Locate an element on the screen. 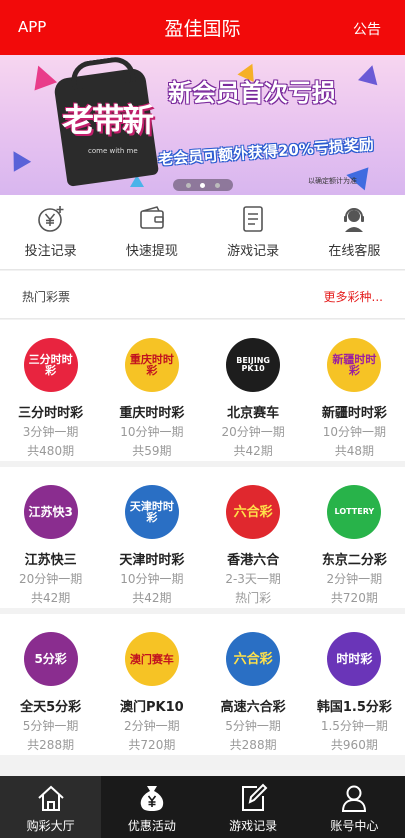 The width and height of the screenshot is (405, 838). lottery-card: LOTTERY 东京二分彩 2分钟一期 共720期 is located at coordinates (354, 537).